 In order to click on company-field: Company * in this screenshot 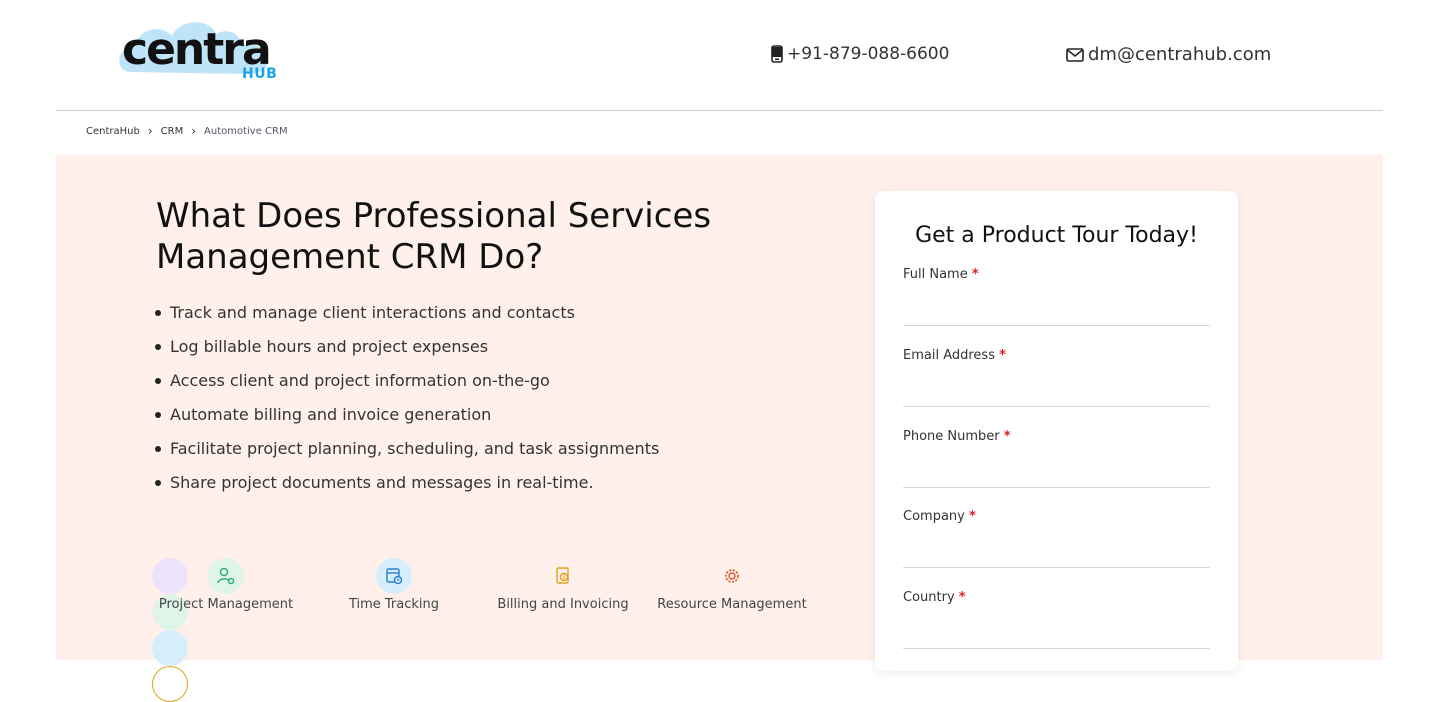, I will do `click(1056, 538)`.